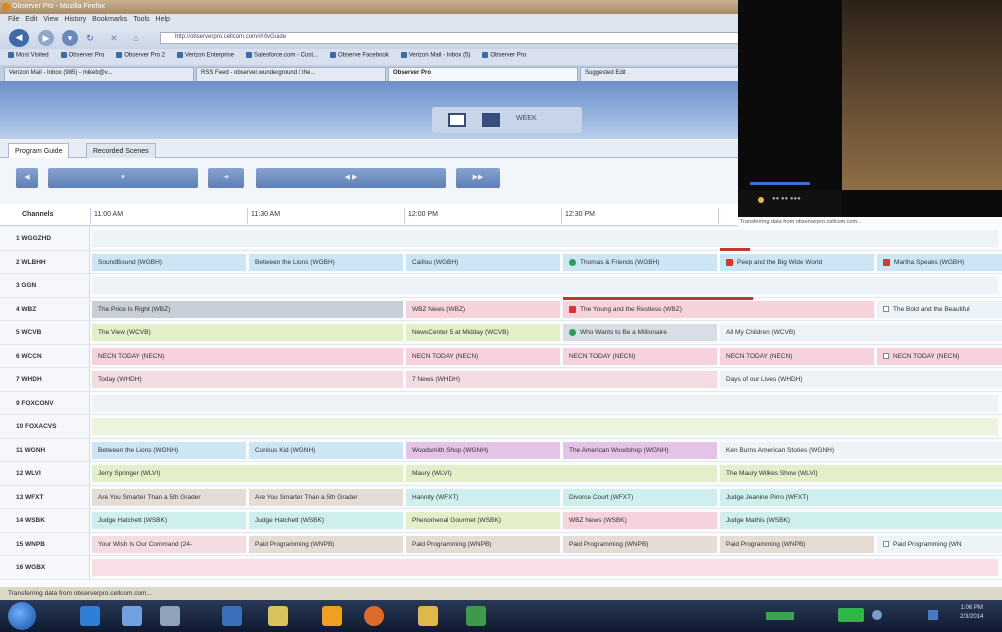 The width and height of the screenshot is (1002, 632). Describe the element at coordinates (483, 309) in the screenshot. I see `program-cell: WBZ News (WBZ)` at that location.